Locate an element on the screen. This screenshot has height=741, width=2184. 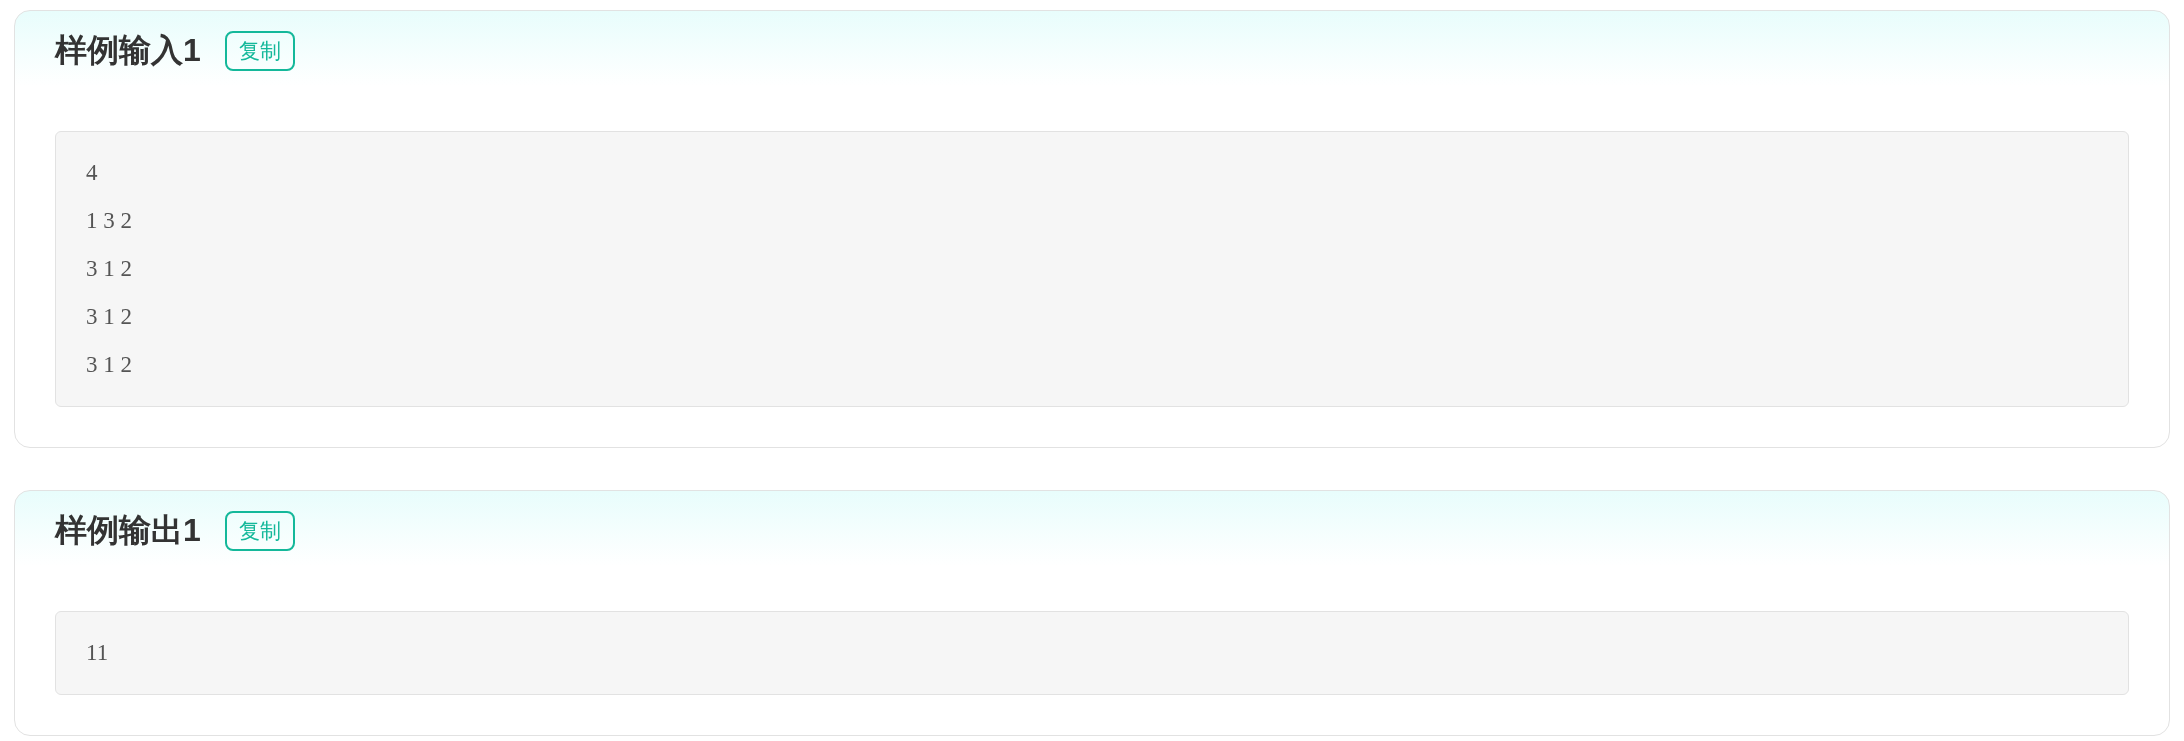
code-line: 1 3 2 is located at coordinates (109, 221).